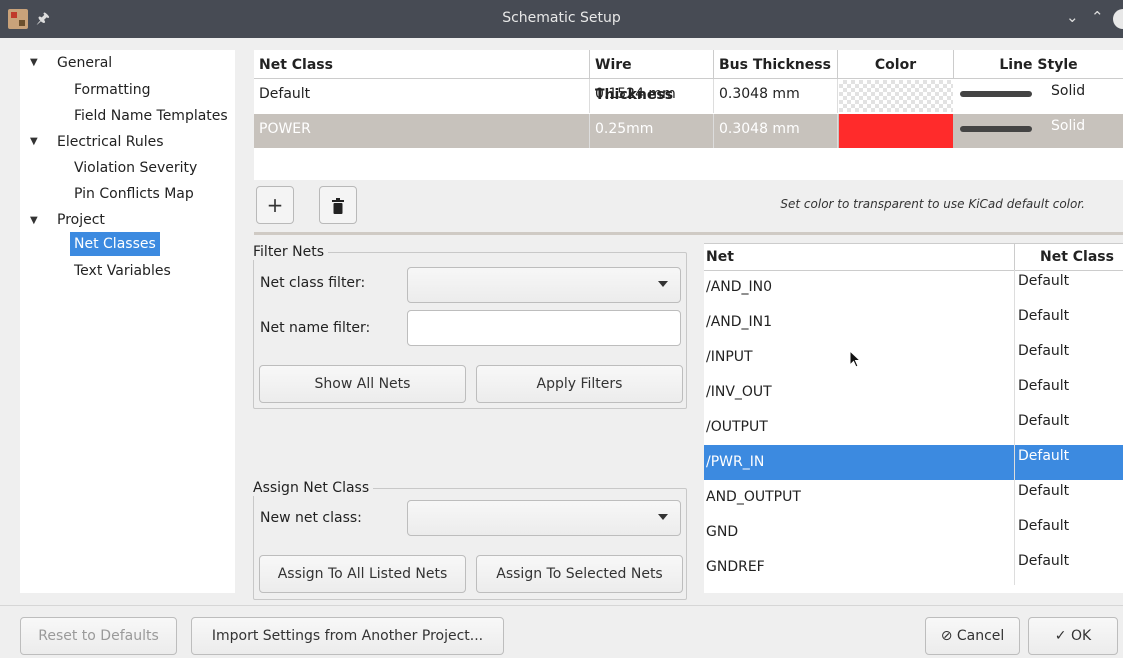 This screenshot has height=658, width=1123. What do you see at coordinates (84, 63) in the screenshot?
I see `tree-item-general: General` at bounding box center [84, 63].